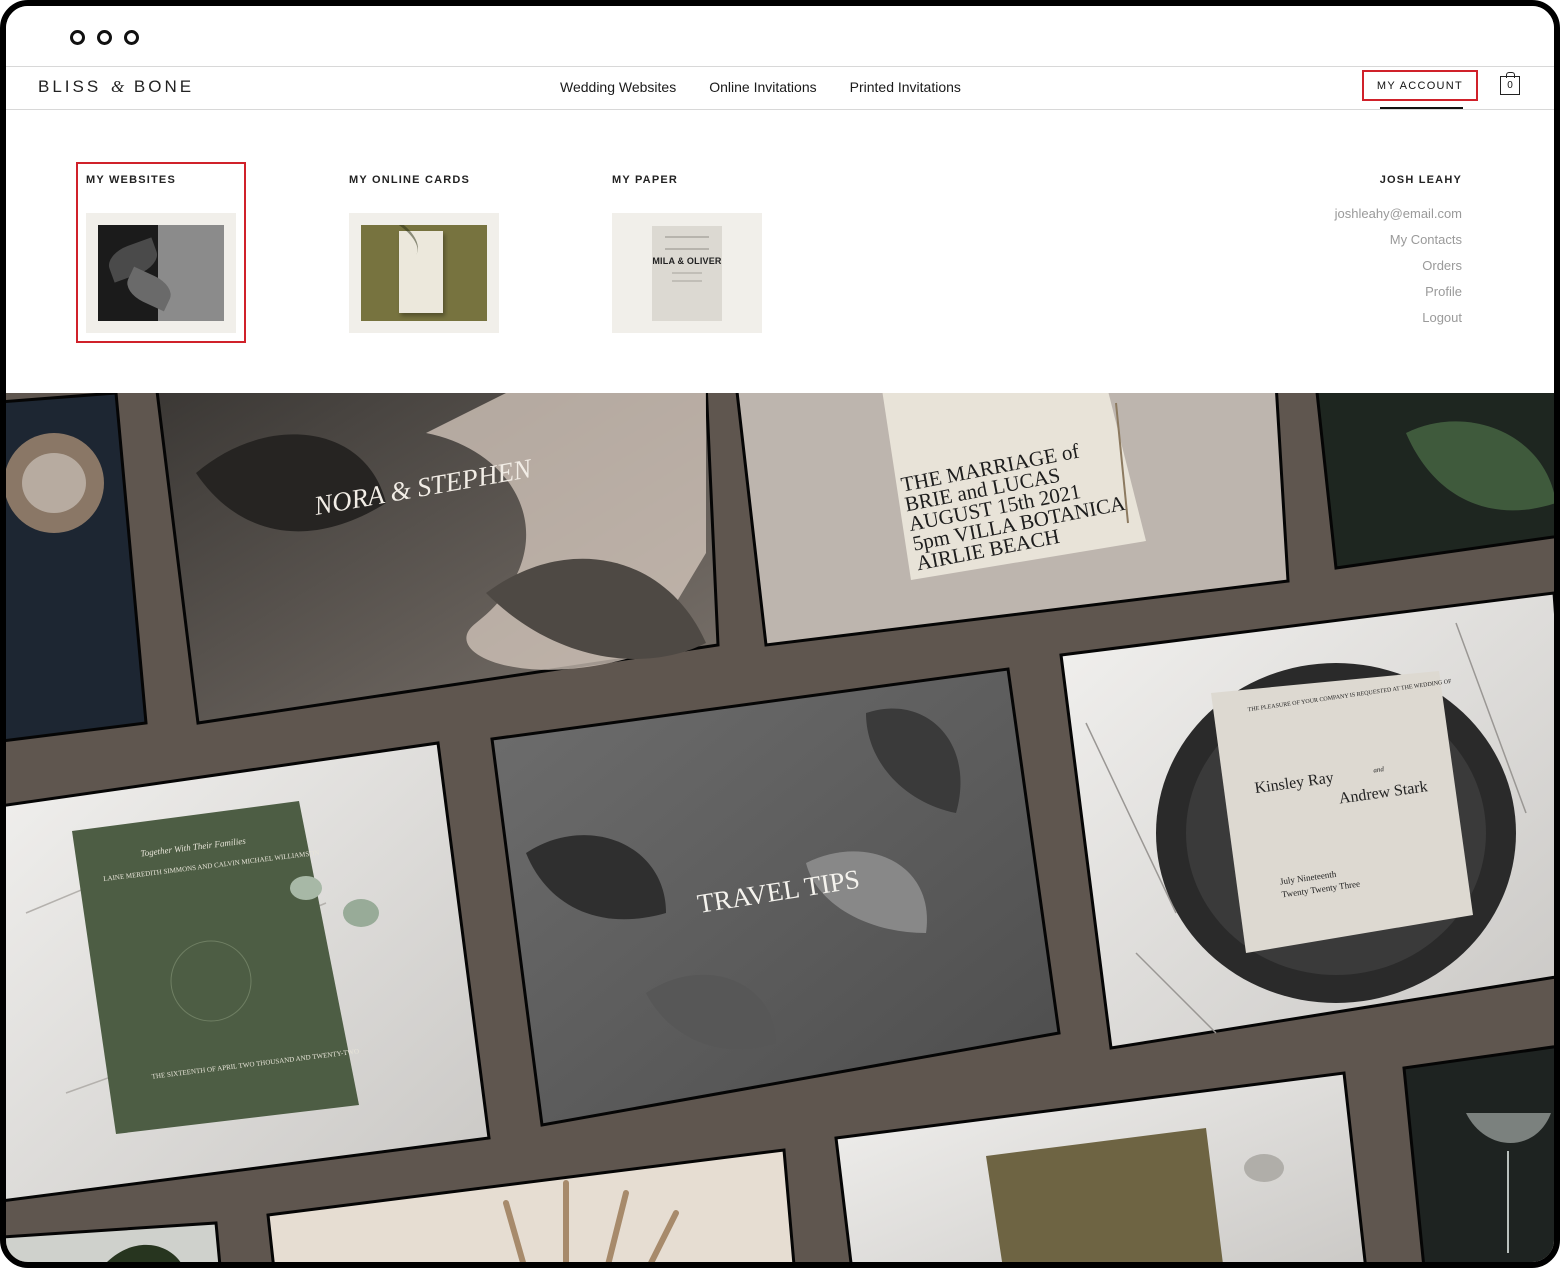  Describe the element at coordinates (1421, 108) in the screenshot. I see `active-tab-underline` at that location.